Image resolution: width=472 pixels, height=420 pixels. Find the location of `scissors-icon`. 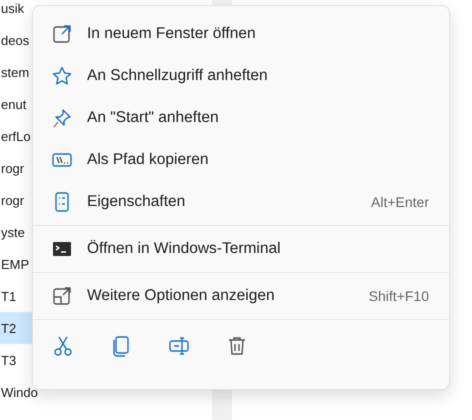

scissors-icon is located at coordinates (63, 346).